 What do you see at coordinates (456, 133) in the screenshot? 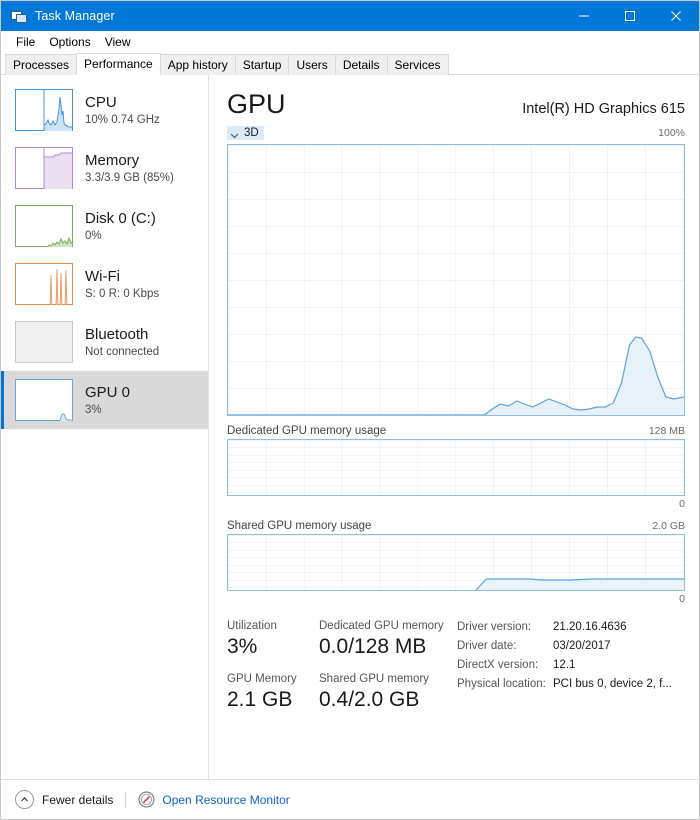
I see `engine-selector-row: 3D 100%` at bounding box center [456, 133].